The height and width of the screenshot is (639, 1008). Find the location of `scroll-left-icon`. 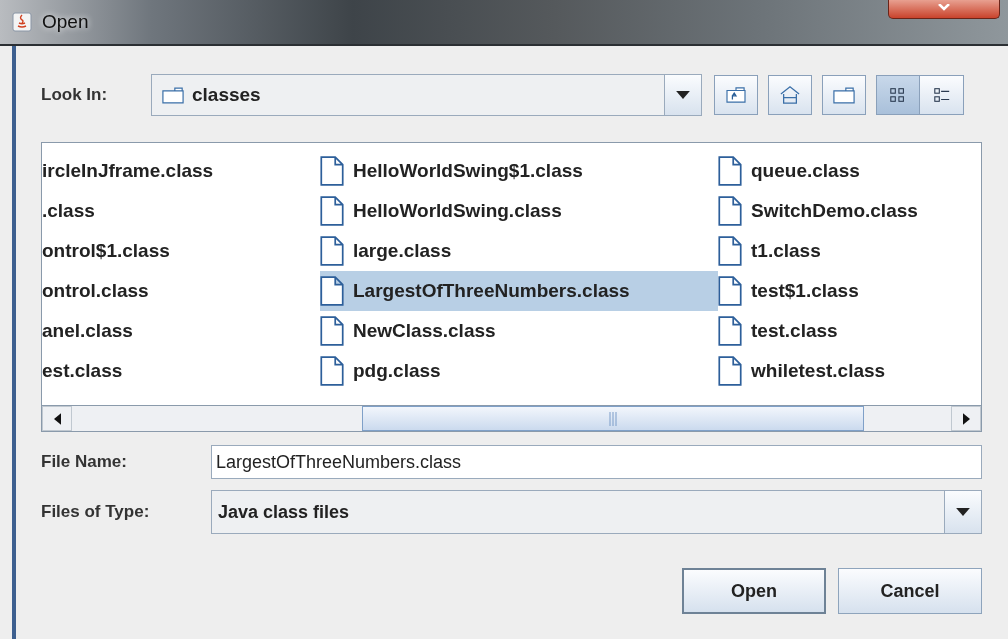

scroll-left-icon is located at coordinates (57, 418).